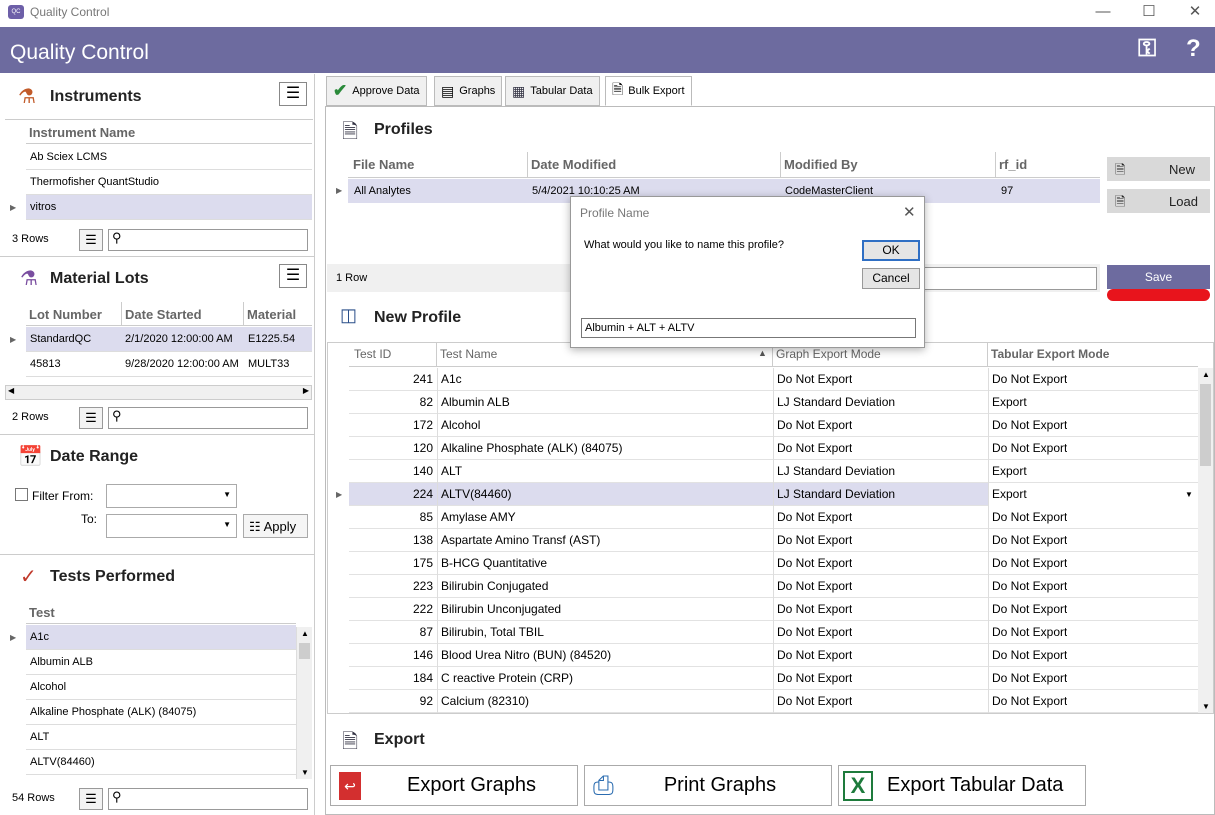  I want to click on keys-icon: ⚿, so click(1147, 49).